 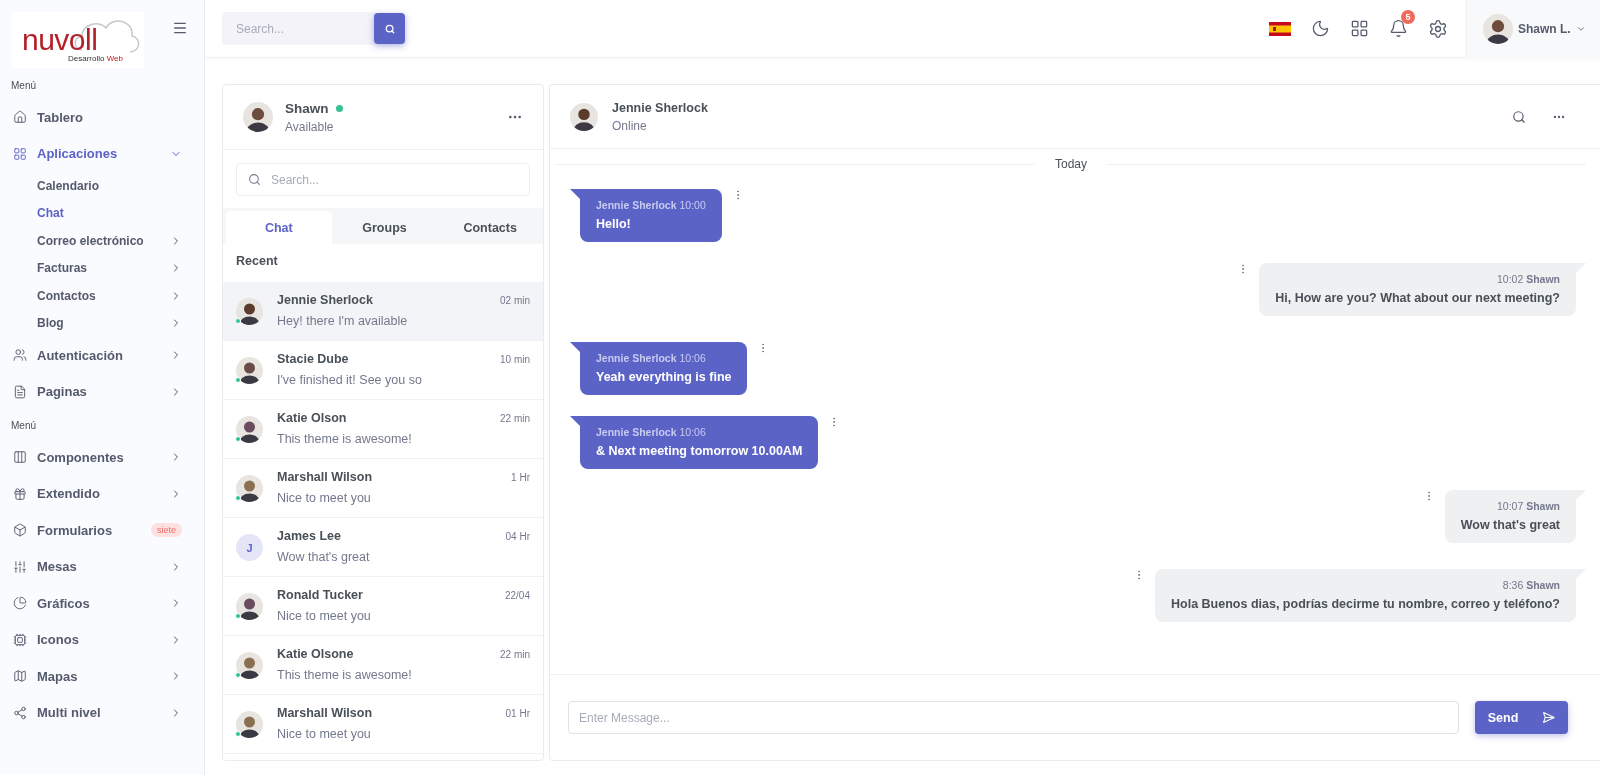 What do you see at coordinates (180, 28) in the screenshot?
I see `menu-icon` at bounding box center [180, 28].